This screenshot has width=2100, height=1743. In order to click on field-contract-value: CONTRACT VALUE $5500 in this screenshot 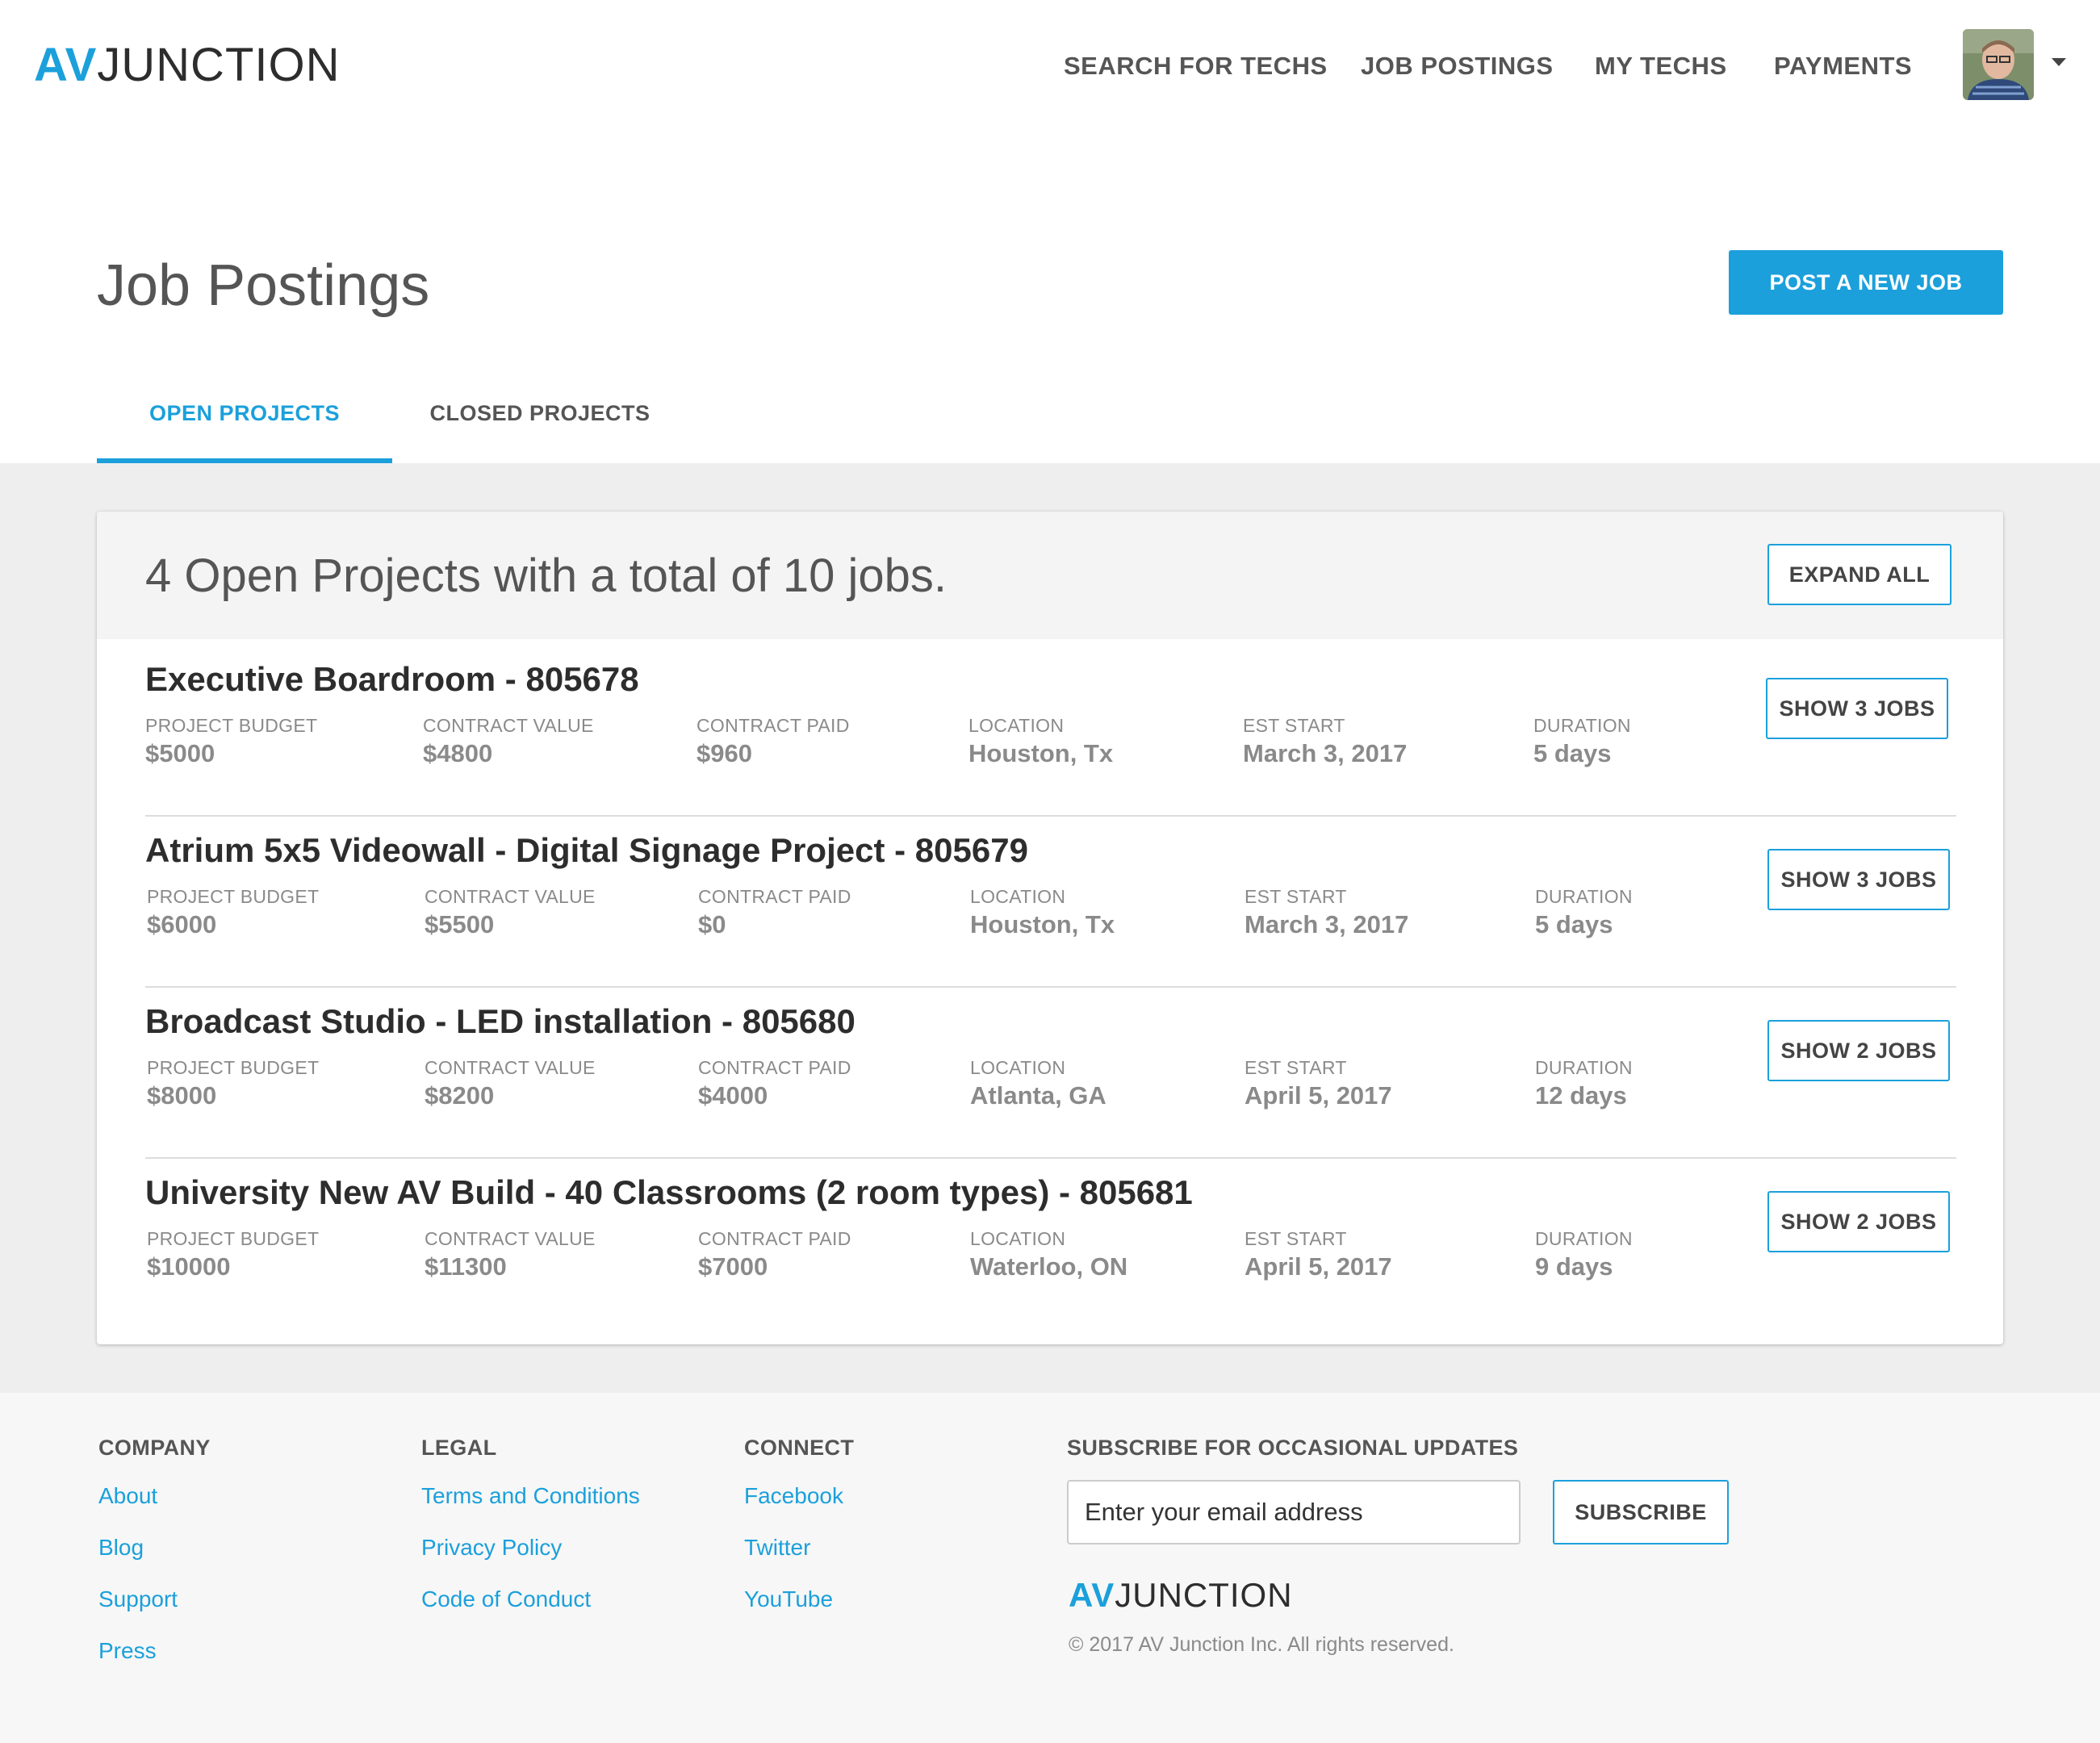, I will do `click(510, 912)`.